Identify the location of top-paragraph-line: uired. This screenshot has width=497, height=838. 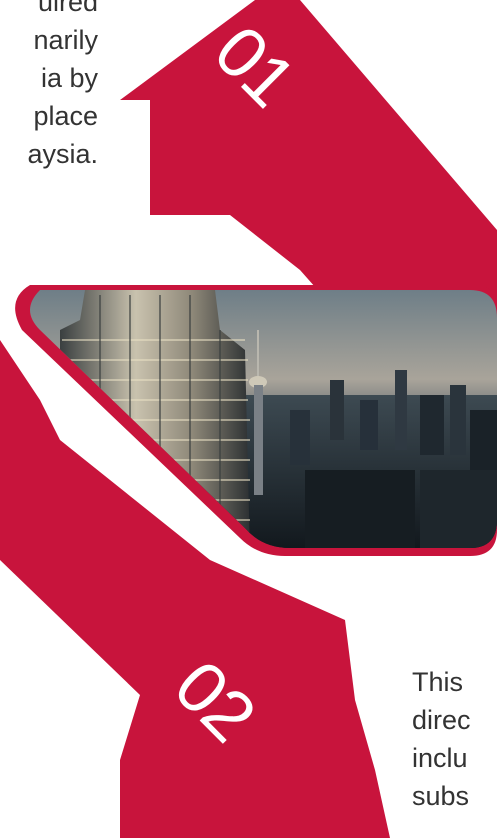
(67, 8).